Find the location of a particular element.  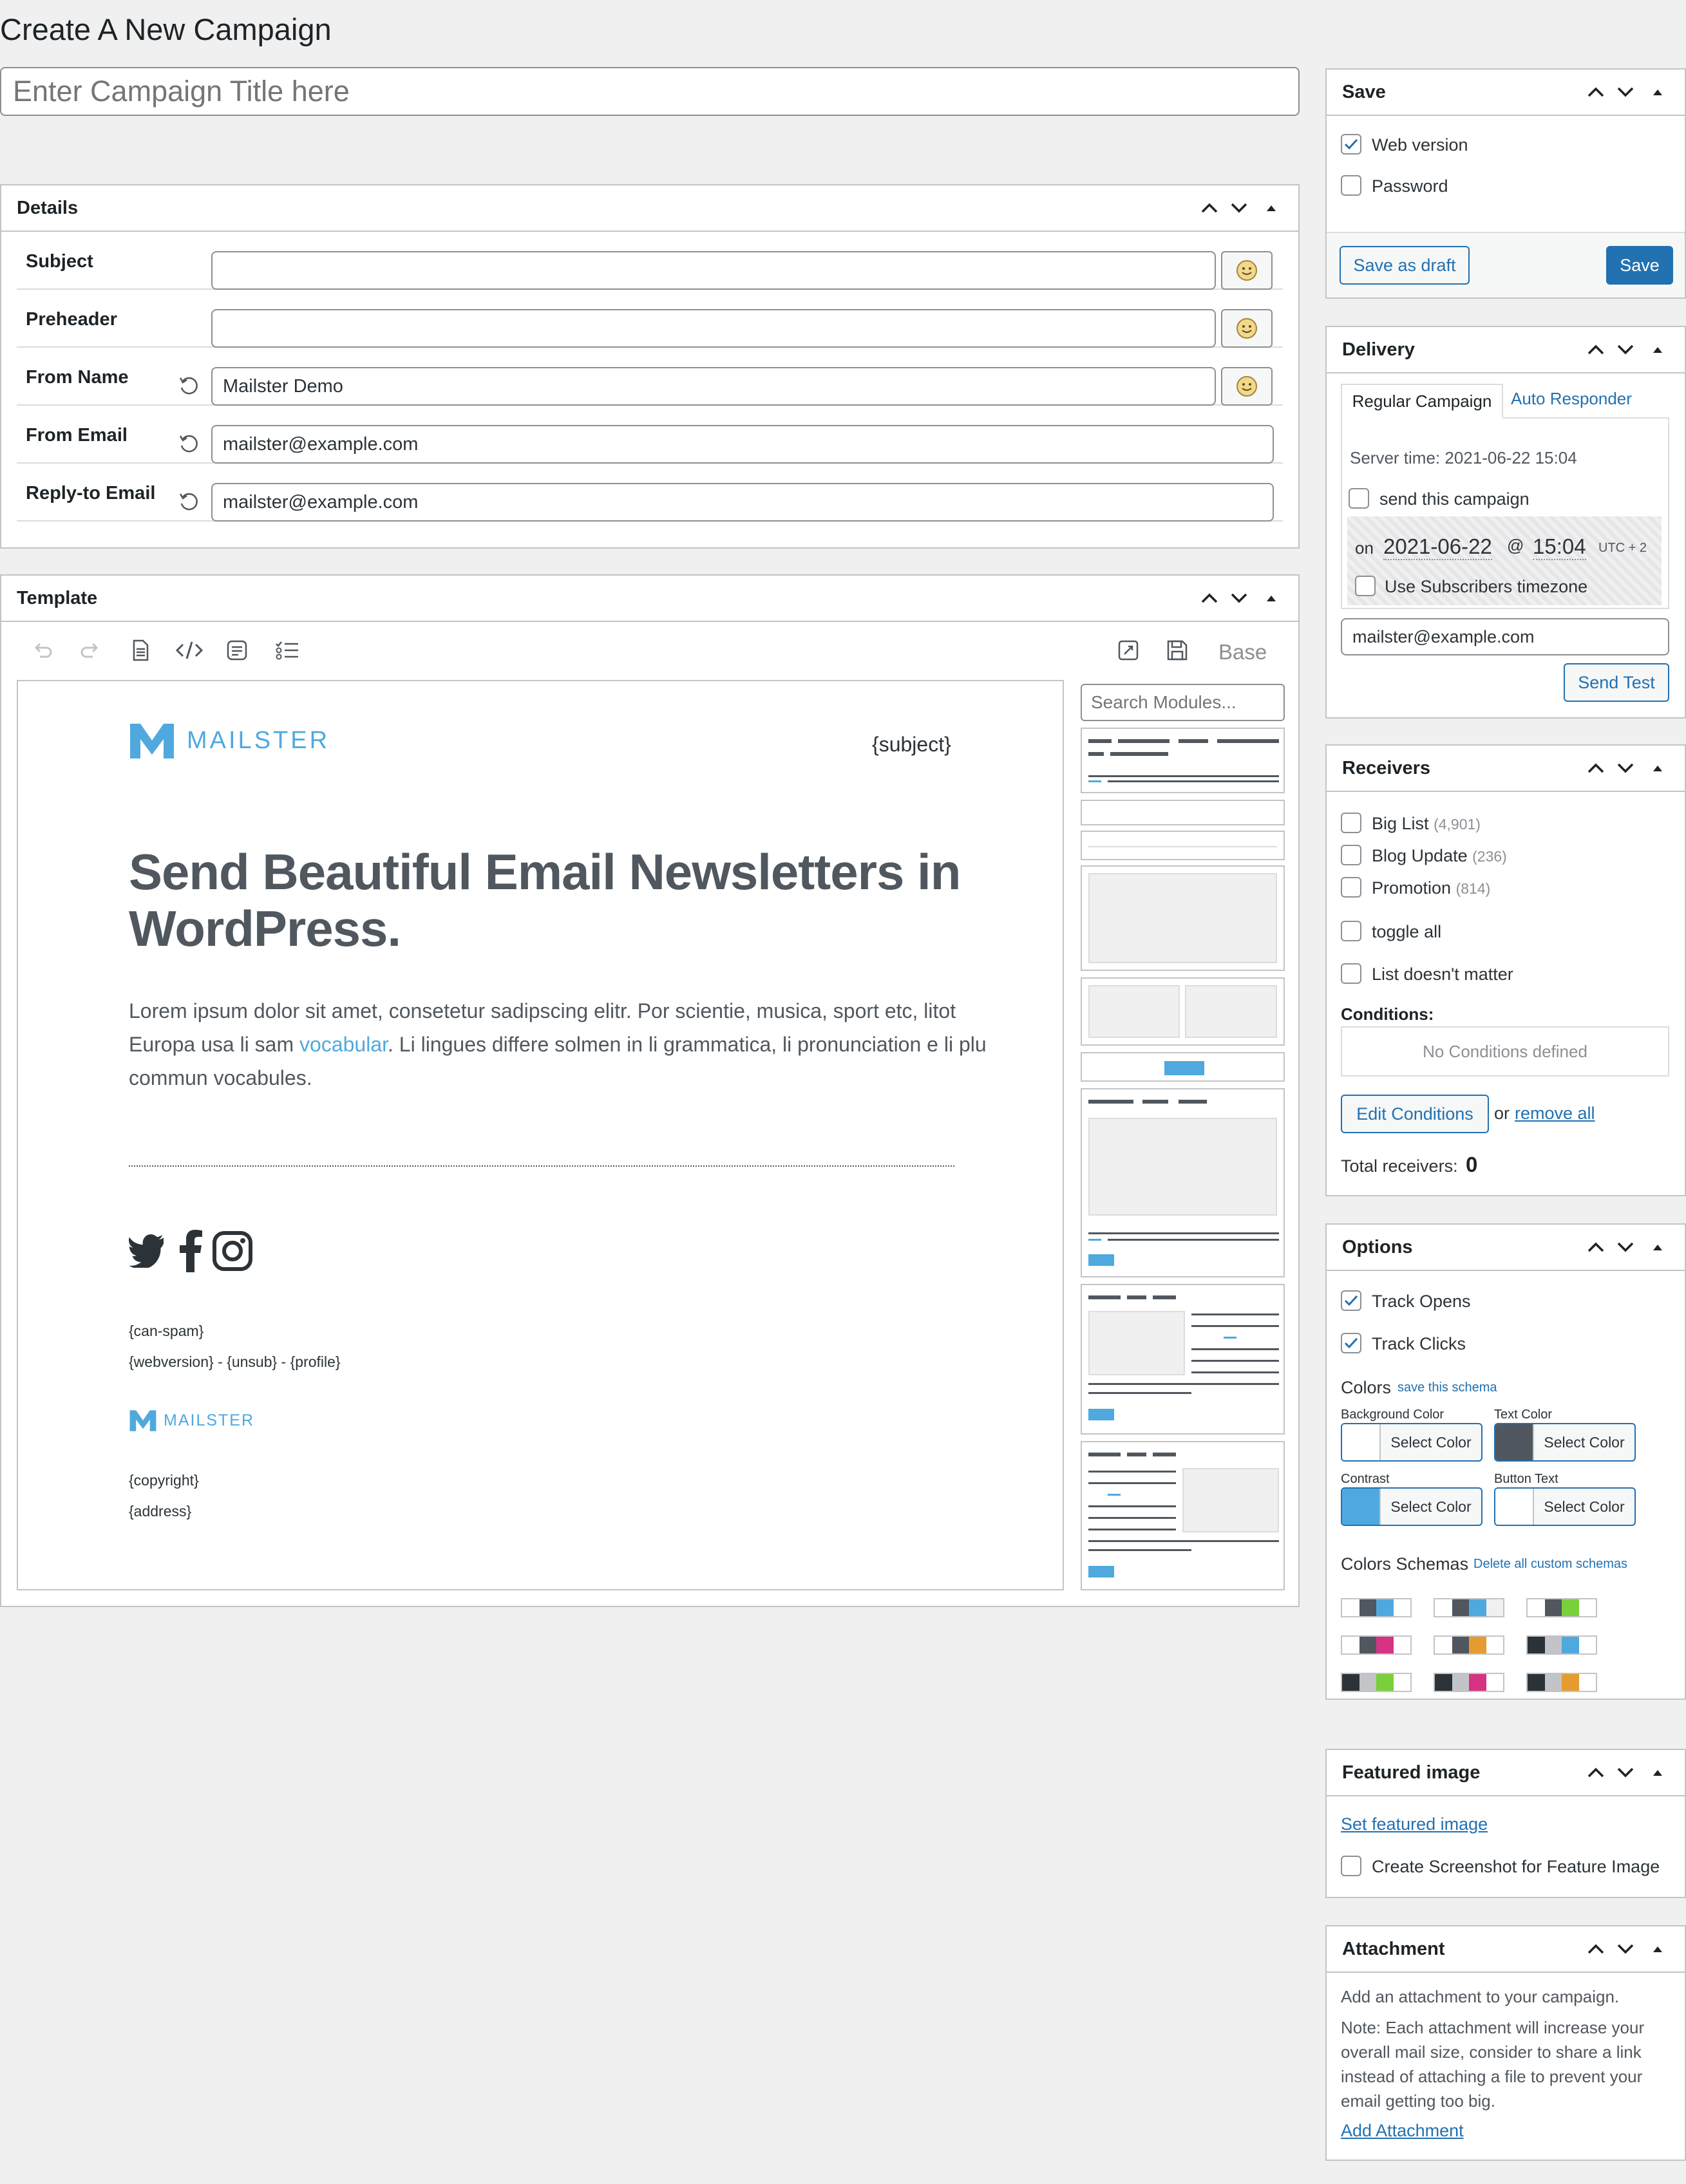

plaintext-icon is located at coordinates (237, 650).